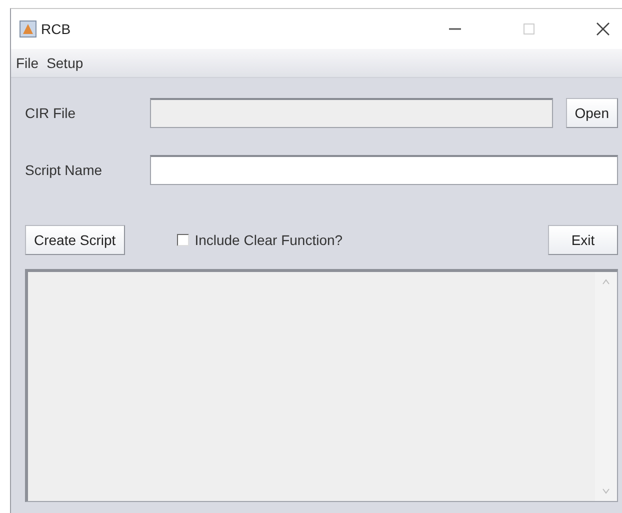  I want to click on checkbox-label: Include Clear Function?, so click(268, 240).